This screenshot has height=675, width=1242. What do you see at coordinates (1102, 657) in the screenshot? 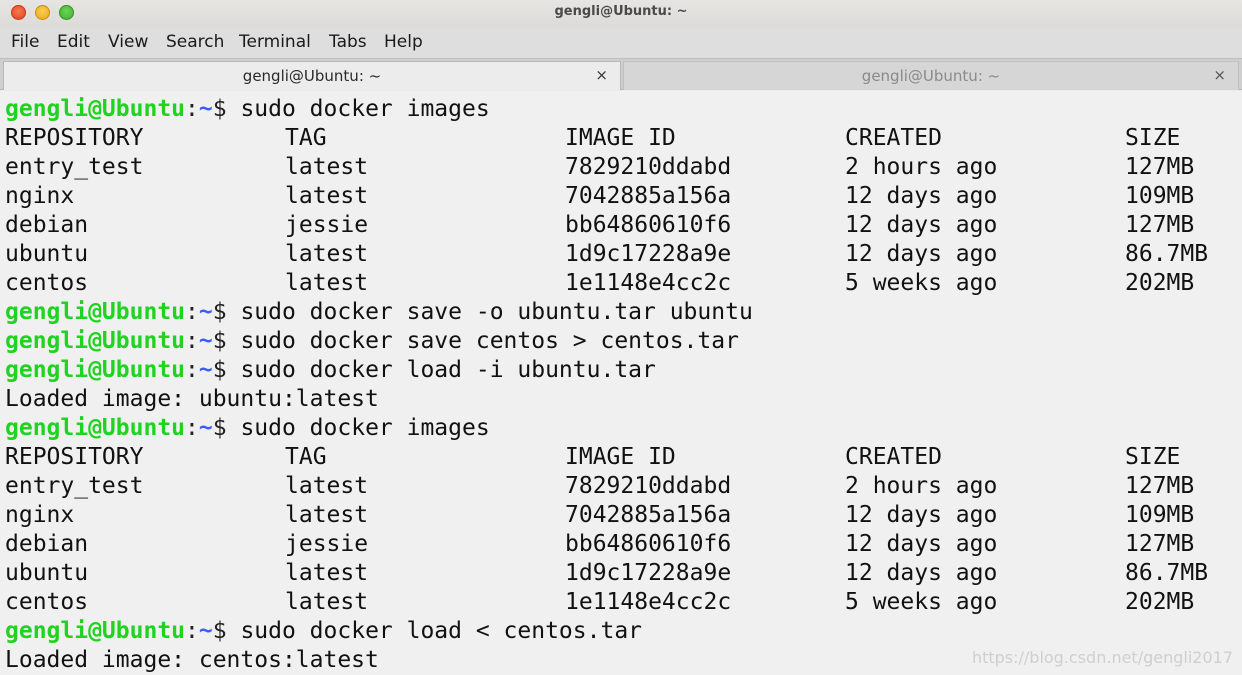
I see `watermark: https://blog.csdn.net/gengli2017` at bounding box center [1102, 657].